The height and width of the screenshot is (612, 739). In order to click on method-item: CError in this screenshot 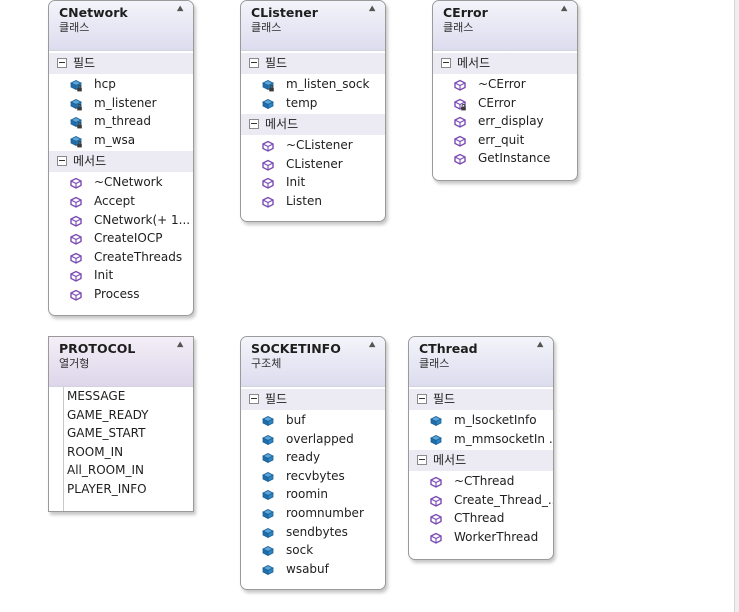, I will do `click(505, 103)`.